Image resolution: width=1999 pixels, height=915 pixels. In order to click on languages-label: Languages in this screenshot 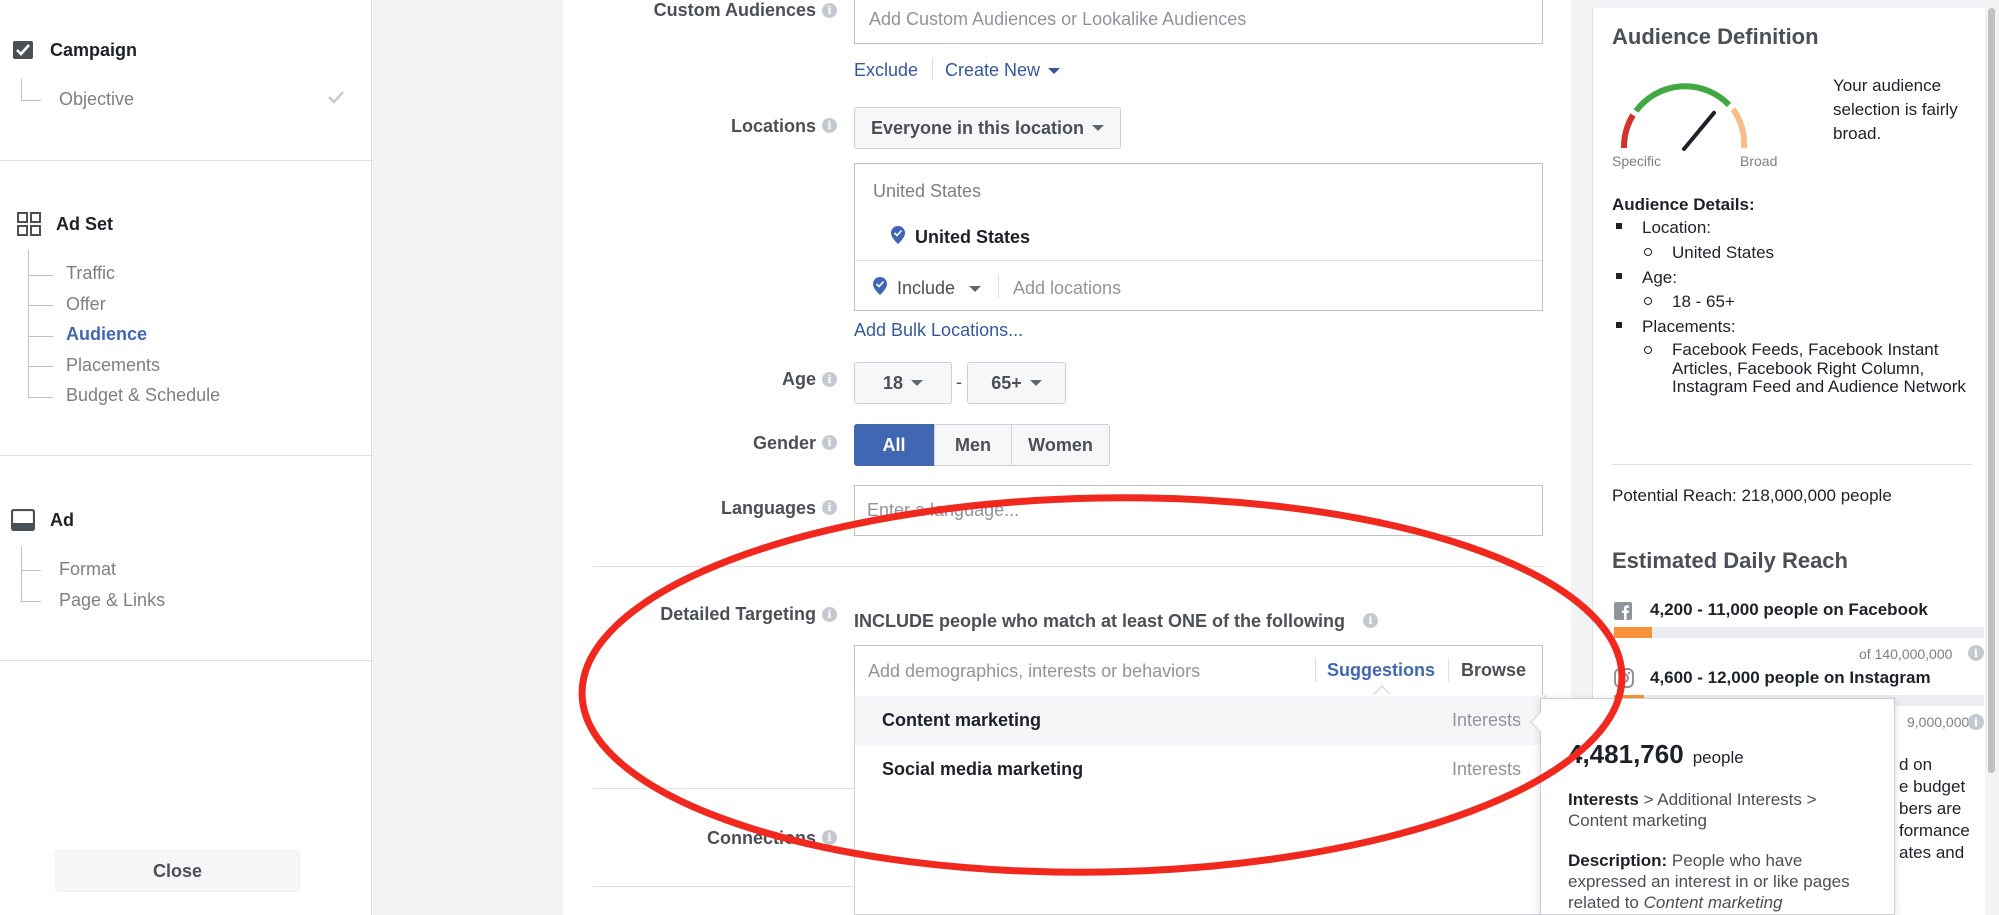, I will do `click(768, 508)`.